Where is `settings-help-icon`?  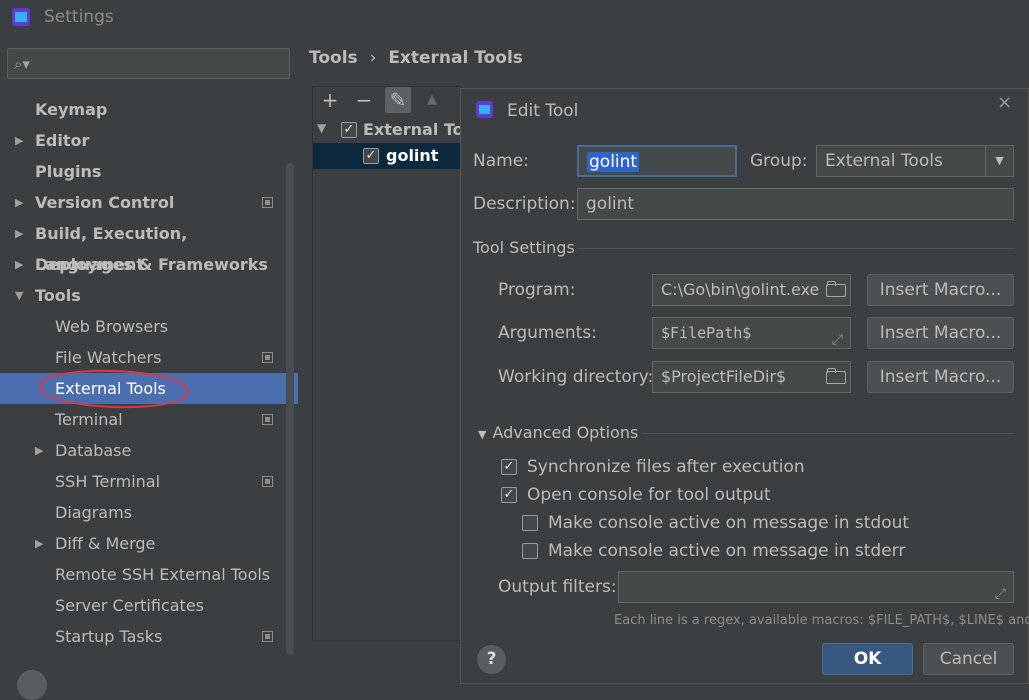 settings-help-icon is located at coordinates (32, 685).